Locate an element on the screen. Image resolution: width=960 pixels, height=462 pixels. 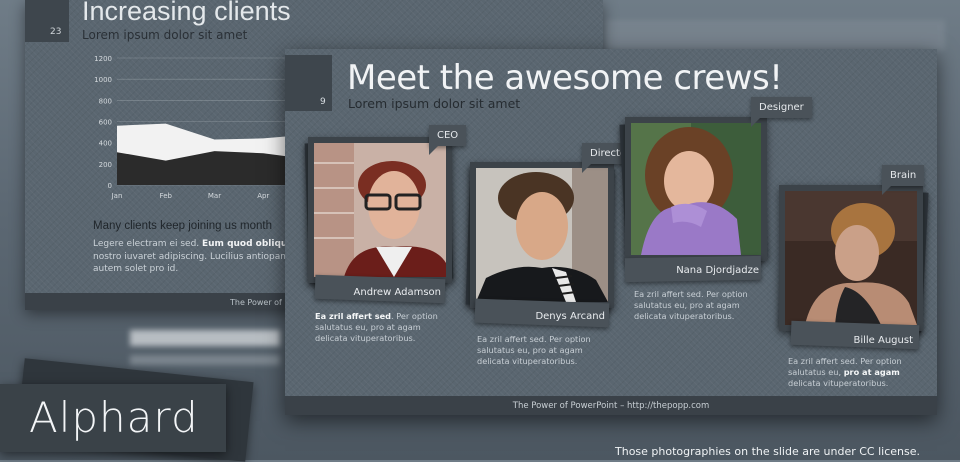
y-tick-label: 600 is located at coordinates (105, 123).